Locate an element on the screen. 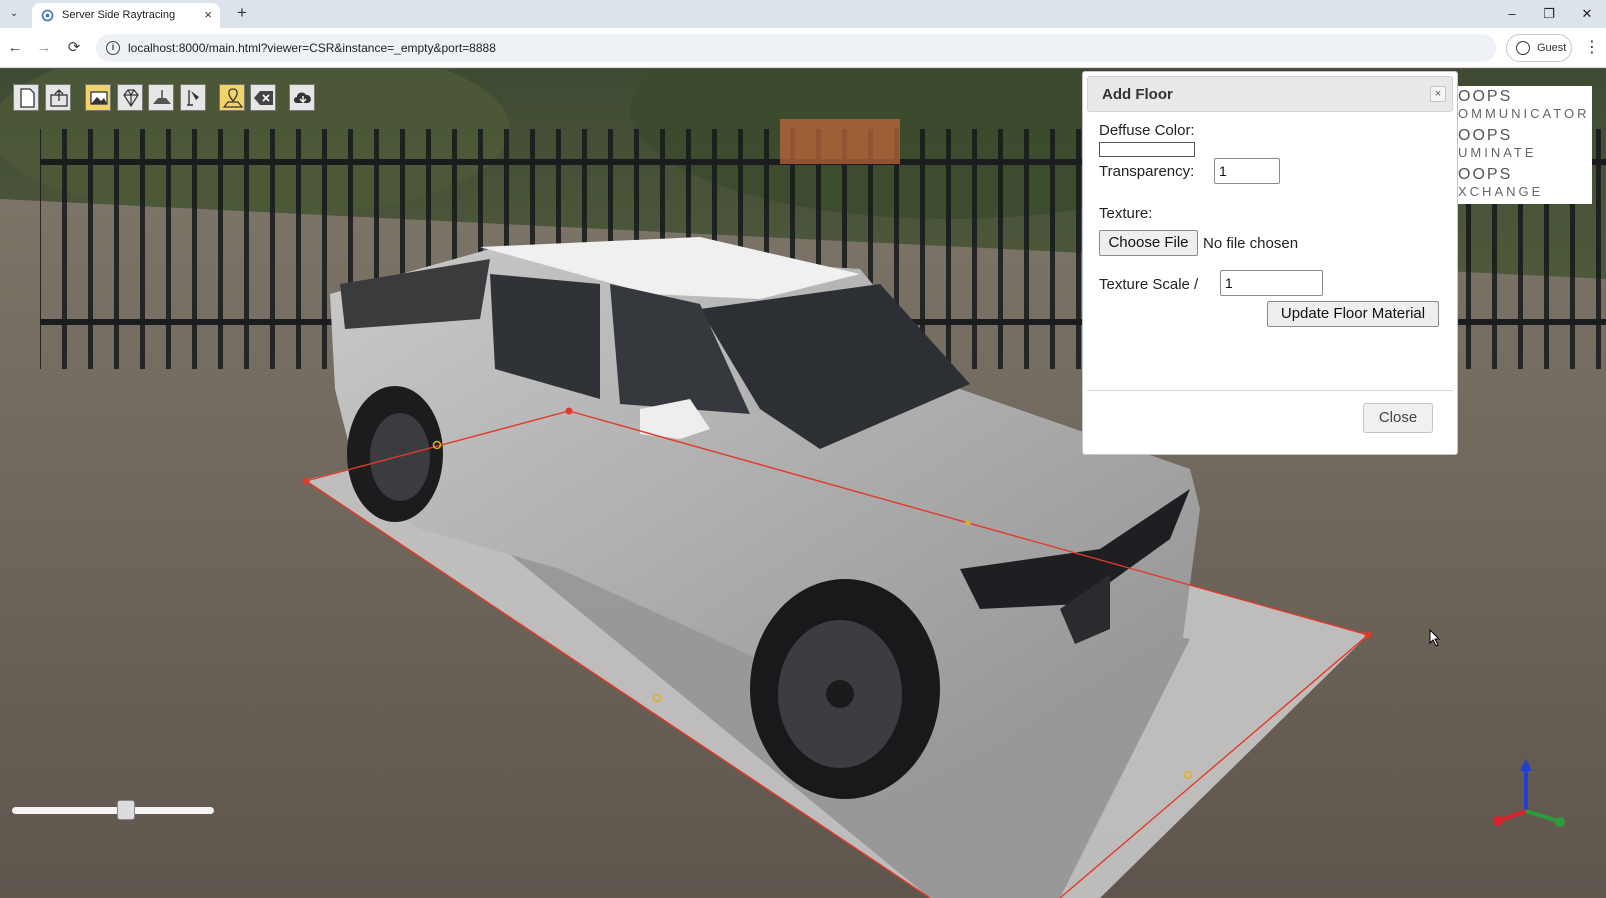 The image size is (1606, 898). logo-luminate-title: OOPS is located at coordinates (1485, 135).